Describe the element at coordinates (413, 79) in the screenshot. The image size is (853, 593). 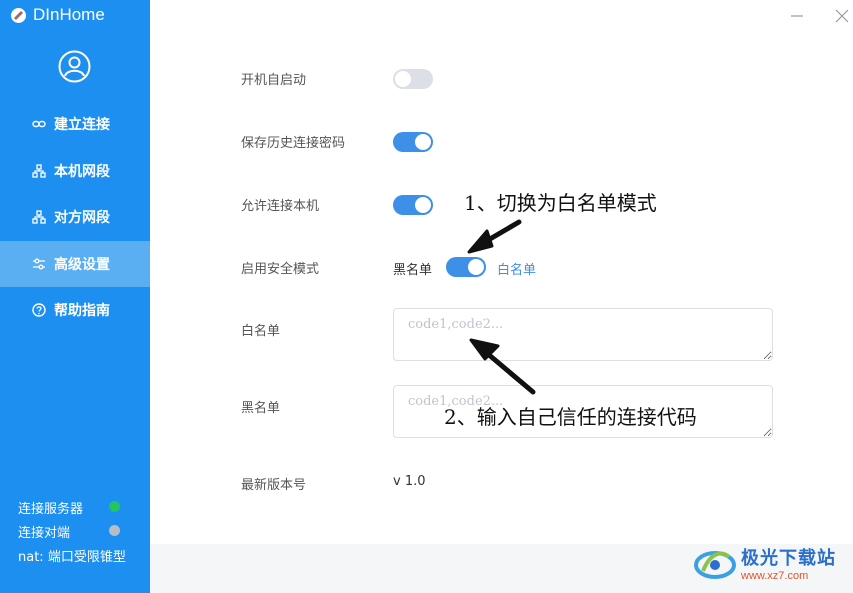
I see `autostart-toggle` at that location.